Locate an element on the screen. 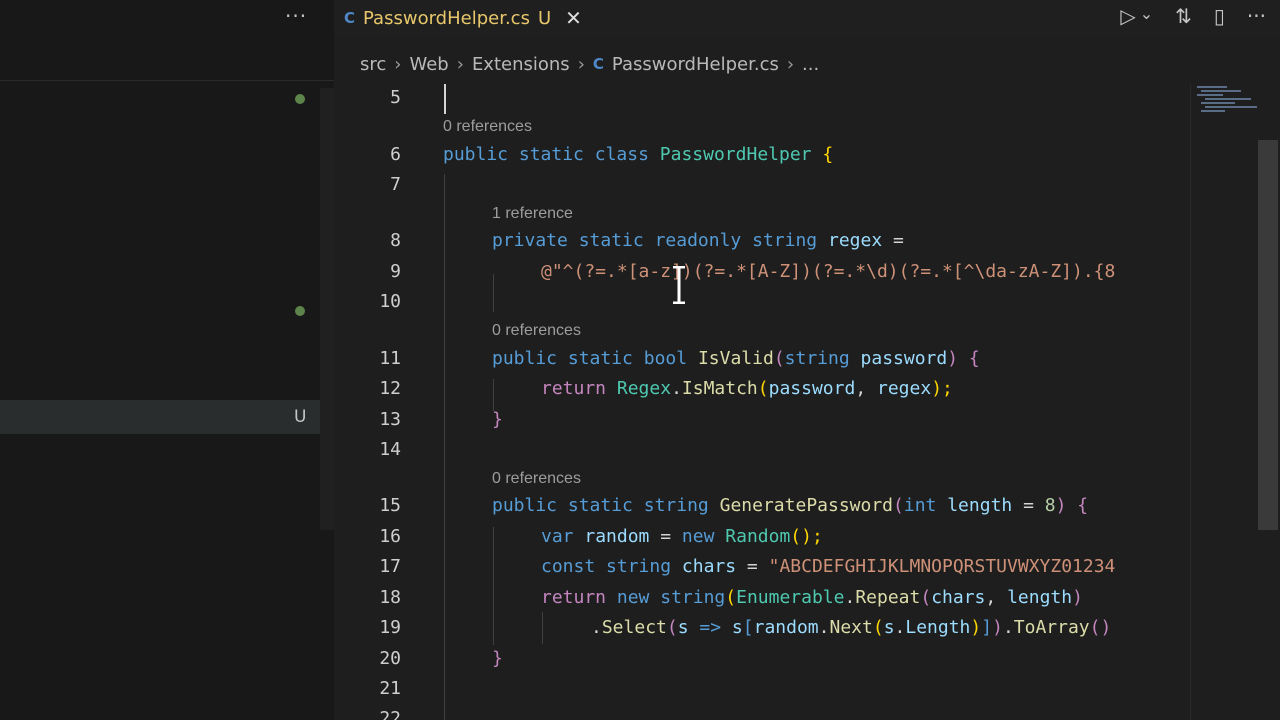  code-line: 22 is located at coordinates (762, 712).